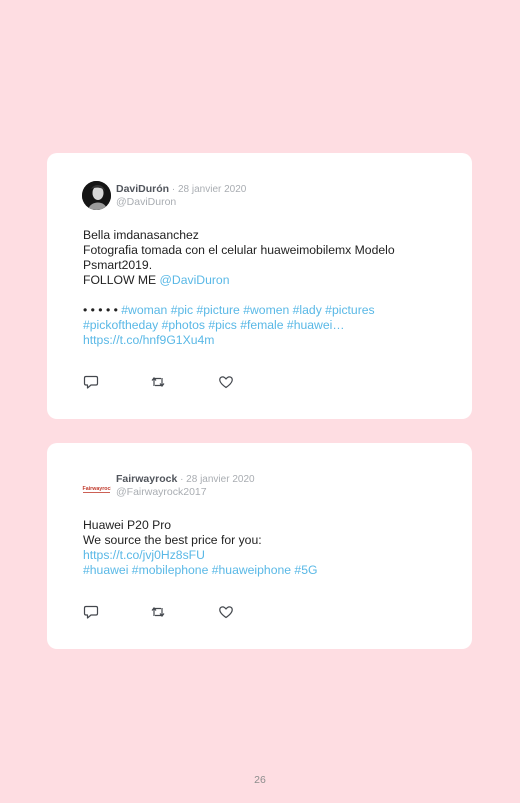 This screenshot has width=520, height=803. I want to click on tweet-header: DaviDurón · 28 janvier 2020 @DaviDuron, so click(181, 196).